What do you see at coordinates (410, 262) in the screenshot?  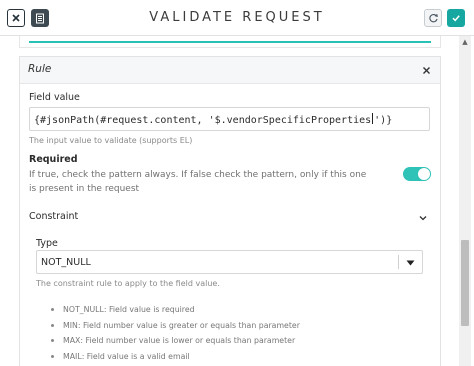 I see `dropdown-arrow-icon` at bounding box center [410, 262].